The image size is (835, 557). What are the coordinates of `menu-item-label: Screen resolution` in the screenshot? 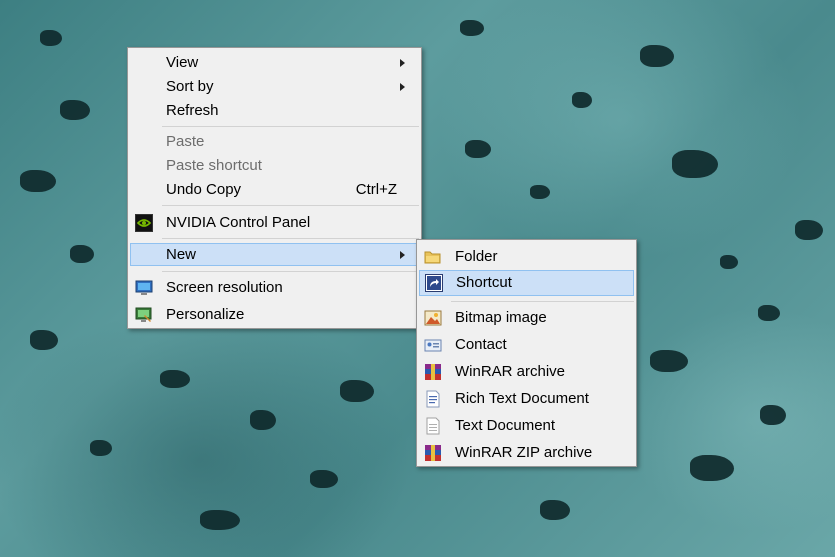 It's located at (224, 287).